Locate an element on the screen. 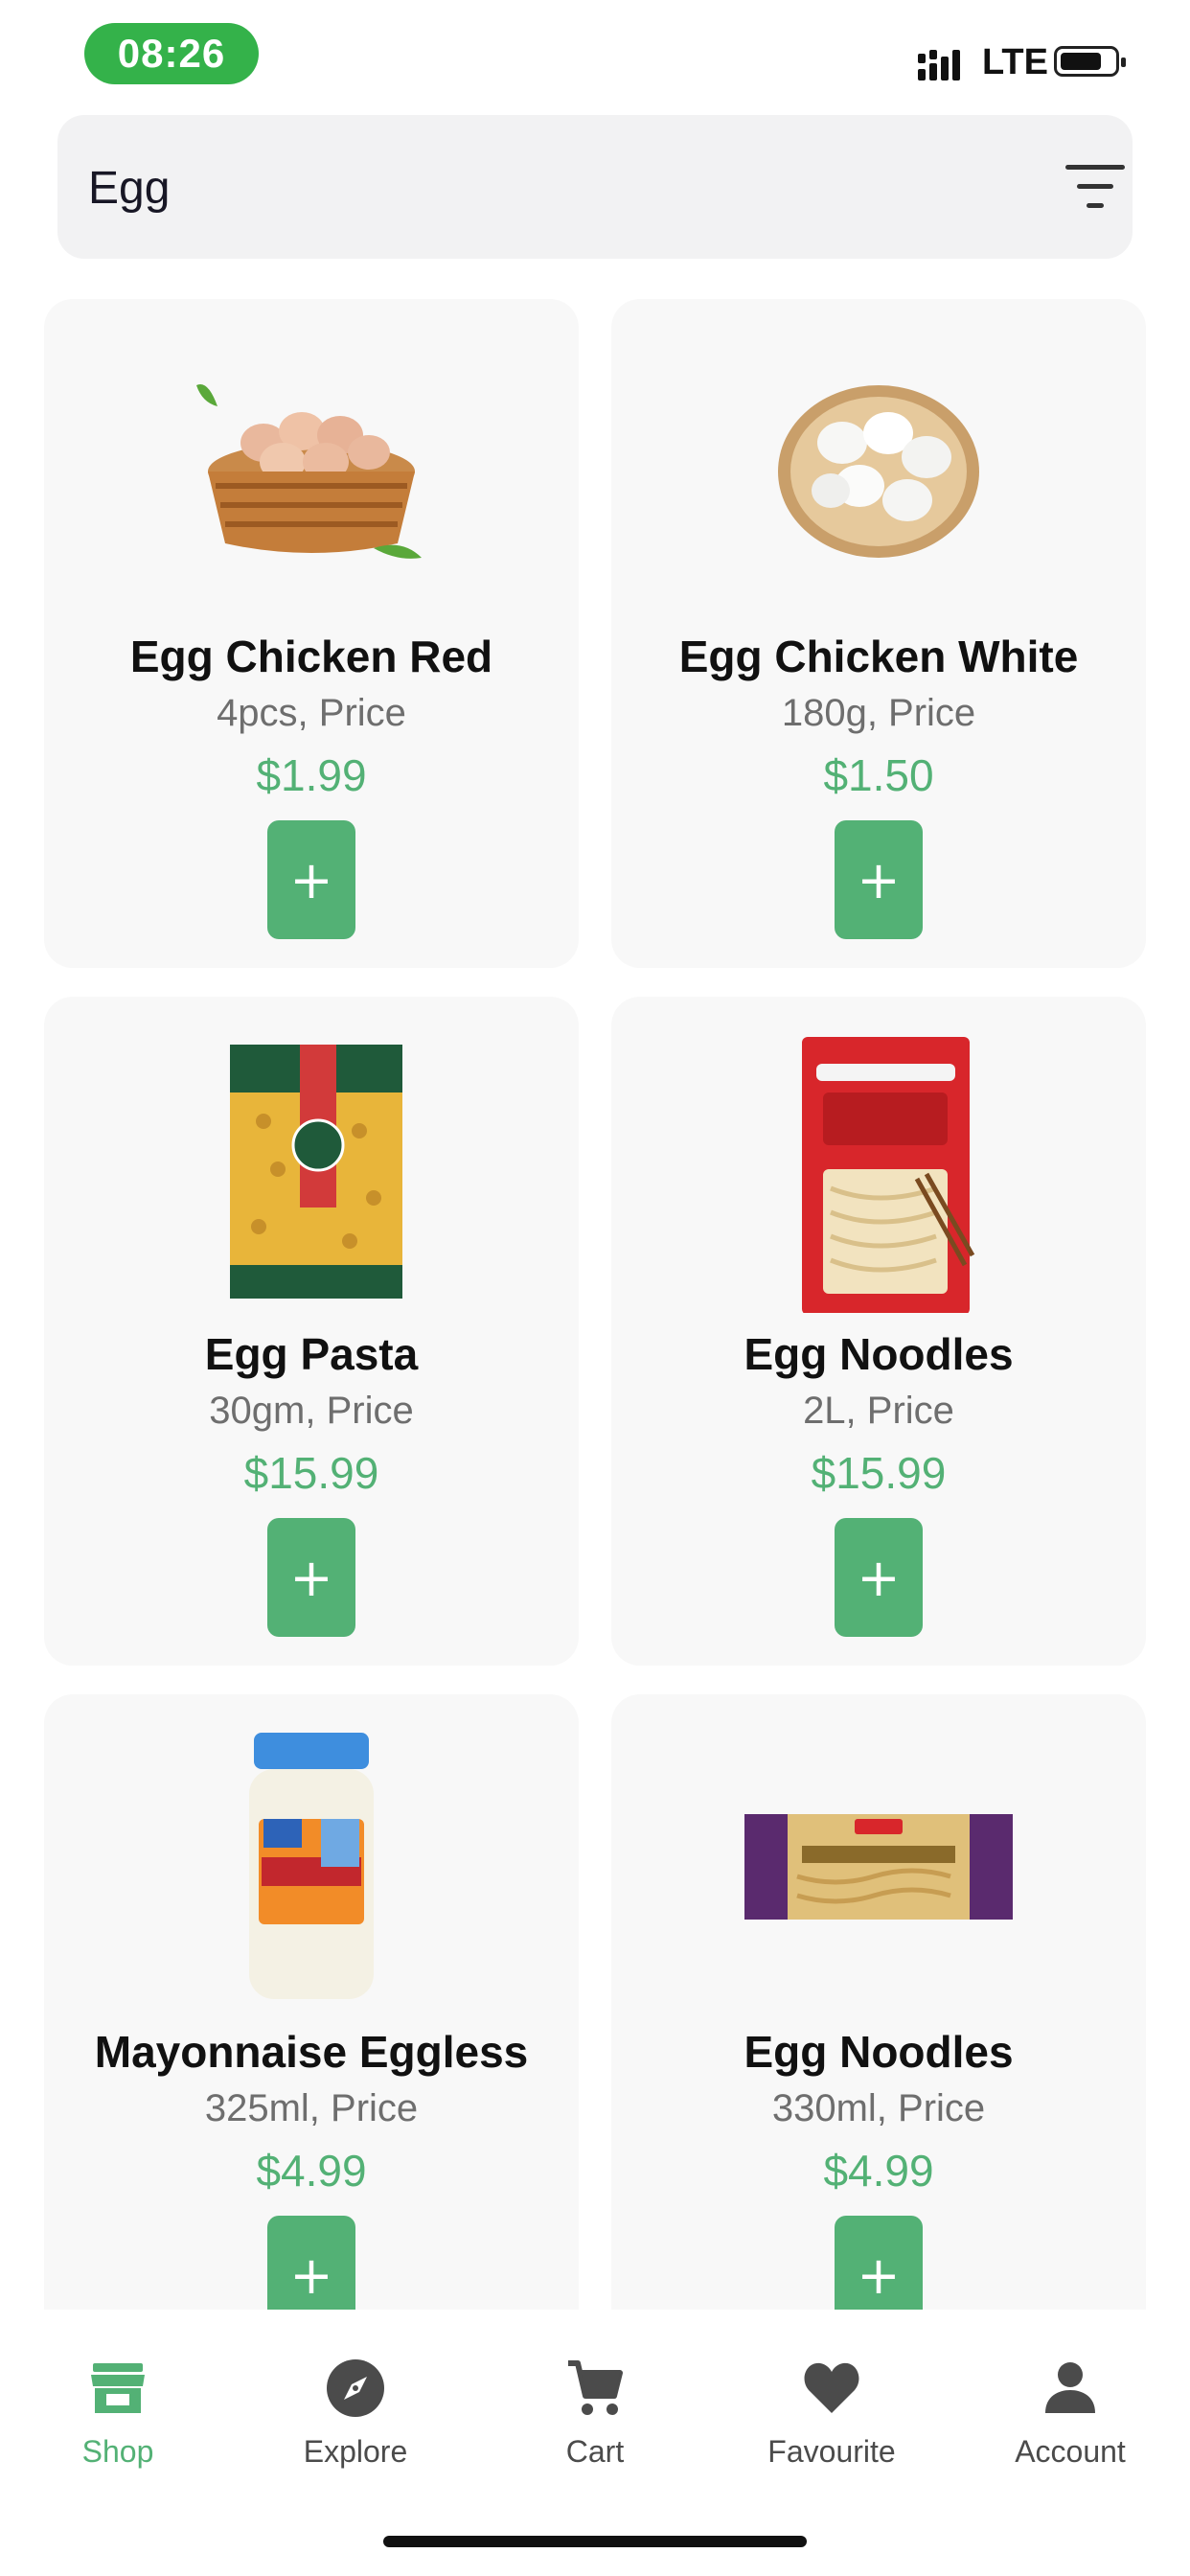  product-card: Egg Noodles 2L, Price $15.99 + is located at coordinates (879, 1331).